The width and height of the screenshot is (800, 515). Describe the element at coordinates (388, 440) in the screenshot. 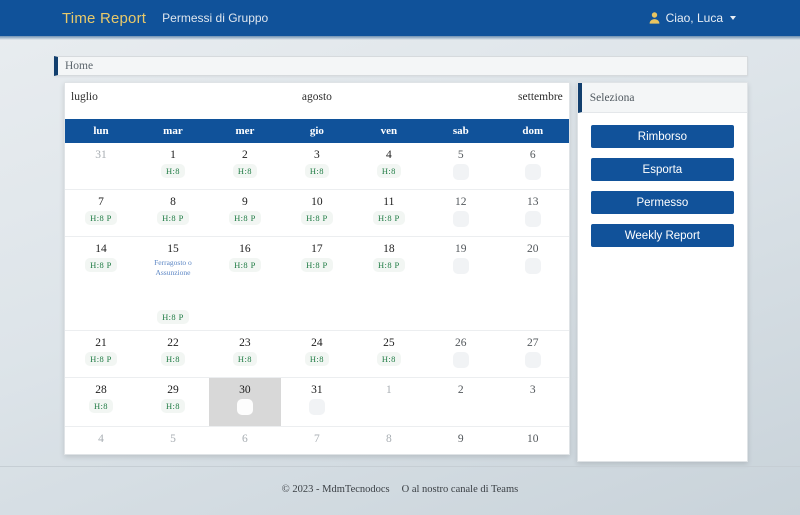

I see `calendar-day-cell: 8` at that location.